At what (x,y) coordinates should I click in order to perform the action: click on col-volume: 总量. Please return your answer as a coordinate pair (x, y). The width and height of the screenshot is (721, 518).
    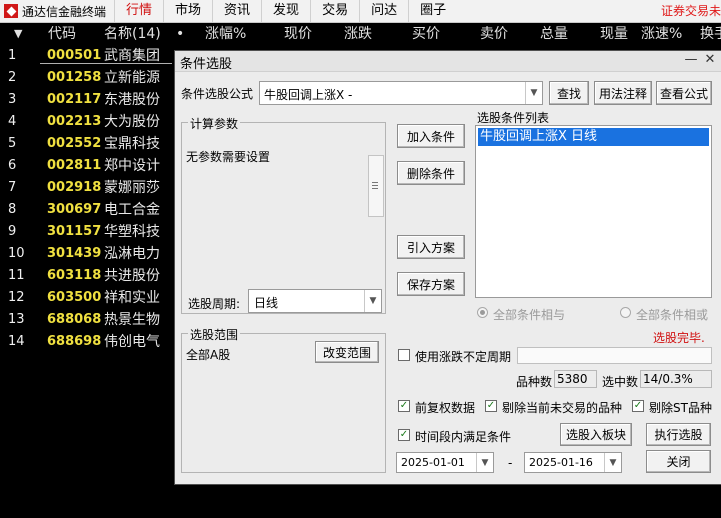
    Looking at the image, I should click on (554, 34).